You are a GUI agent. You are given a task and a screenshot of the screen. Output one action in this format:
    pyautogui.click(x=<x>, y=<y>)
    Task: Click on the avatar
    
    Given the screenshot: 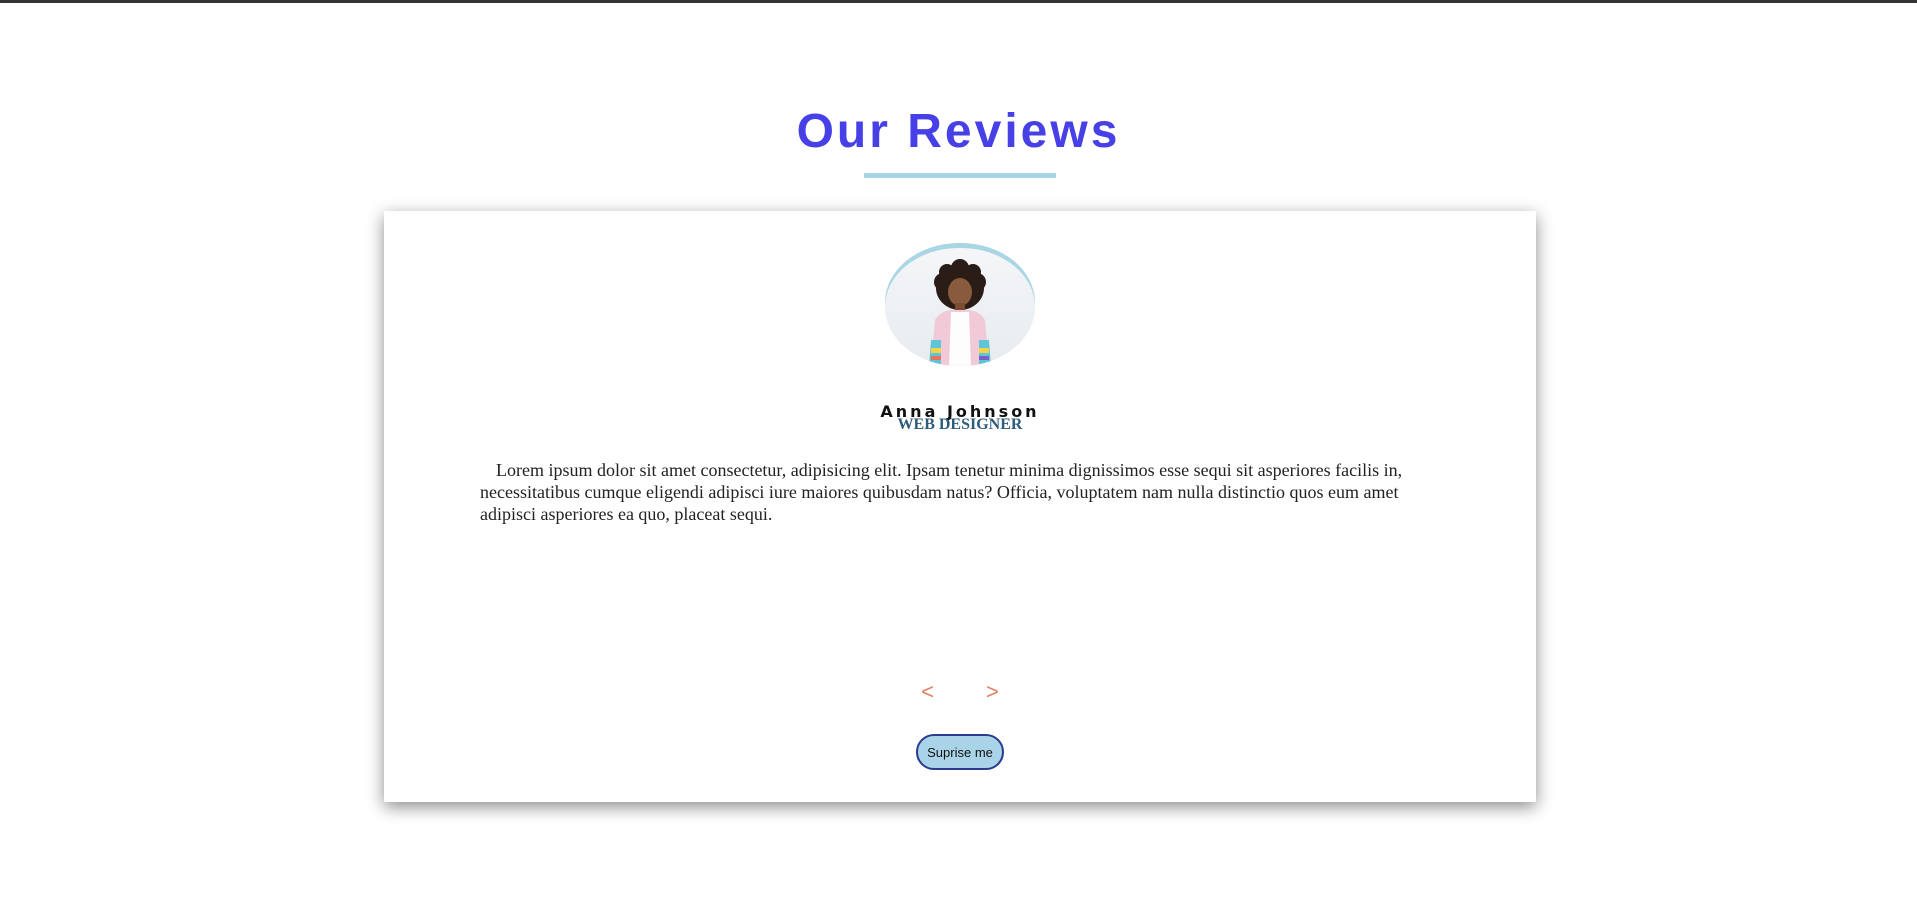 What is the action you would take?
    pyautogui.click(x=960, y=307)
    